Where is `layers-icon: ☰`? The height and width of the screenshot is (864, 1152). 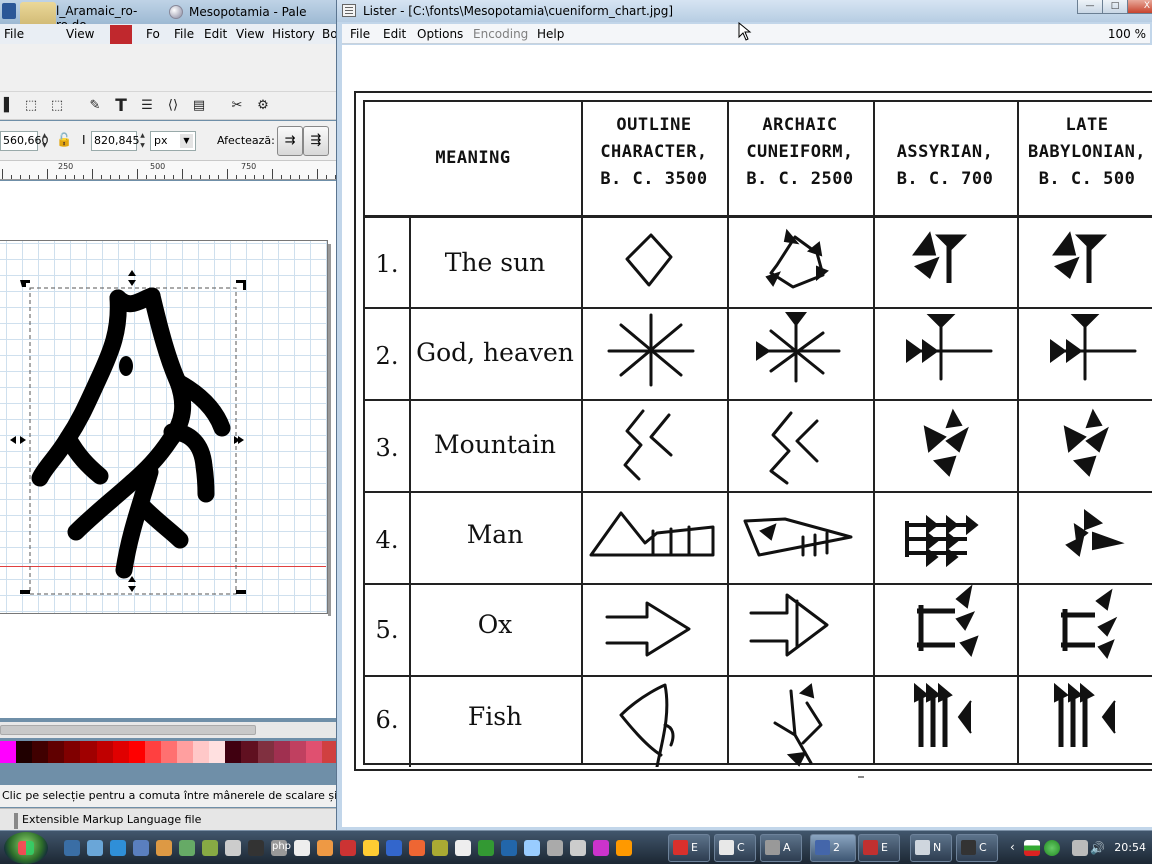 layers-icon: ☰ is located at coordinates (147, 106).